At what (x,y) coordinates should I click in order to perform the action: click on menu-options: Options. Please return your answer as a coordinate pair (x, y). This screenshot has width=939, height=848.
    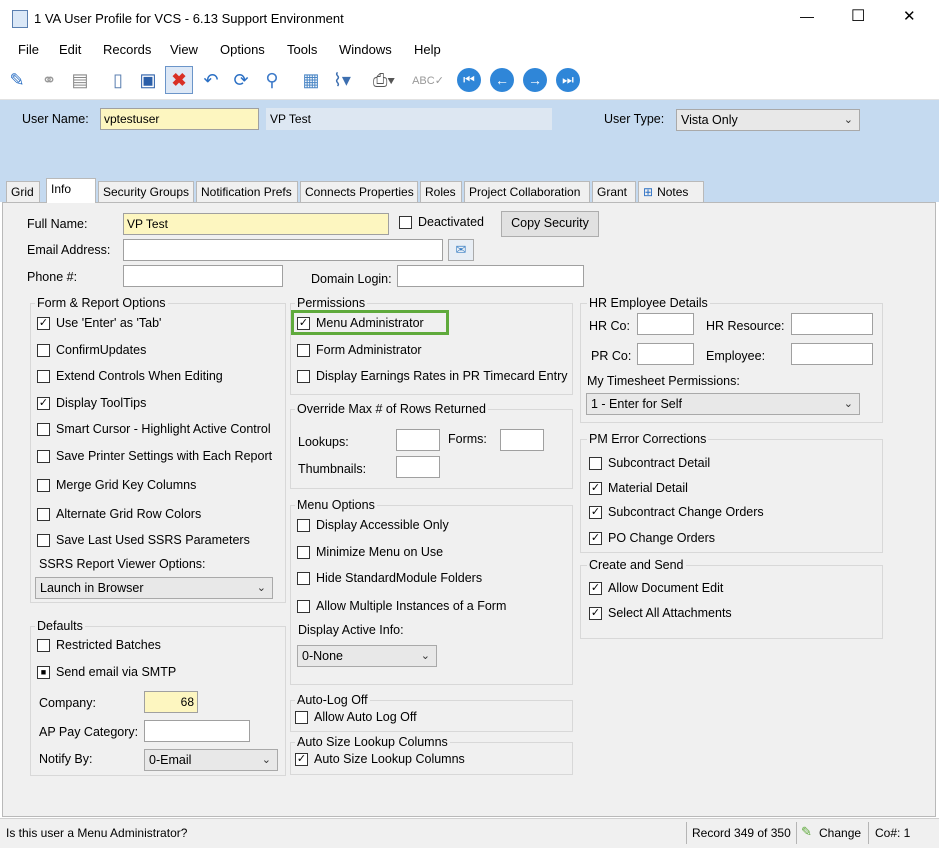
    Looking at the image, I should click on (242, 49).